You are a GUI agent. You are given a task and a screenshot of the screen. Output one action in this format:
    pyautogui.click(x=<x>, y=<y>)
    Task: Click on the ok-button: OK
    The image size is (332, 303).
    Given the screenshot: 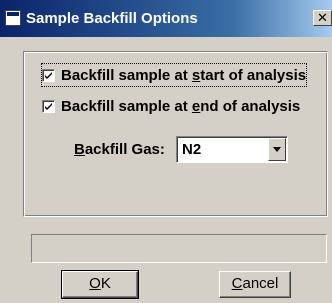 What is the action you would take?
    pyautogui.click(x=100, y=284)
    